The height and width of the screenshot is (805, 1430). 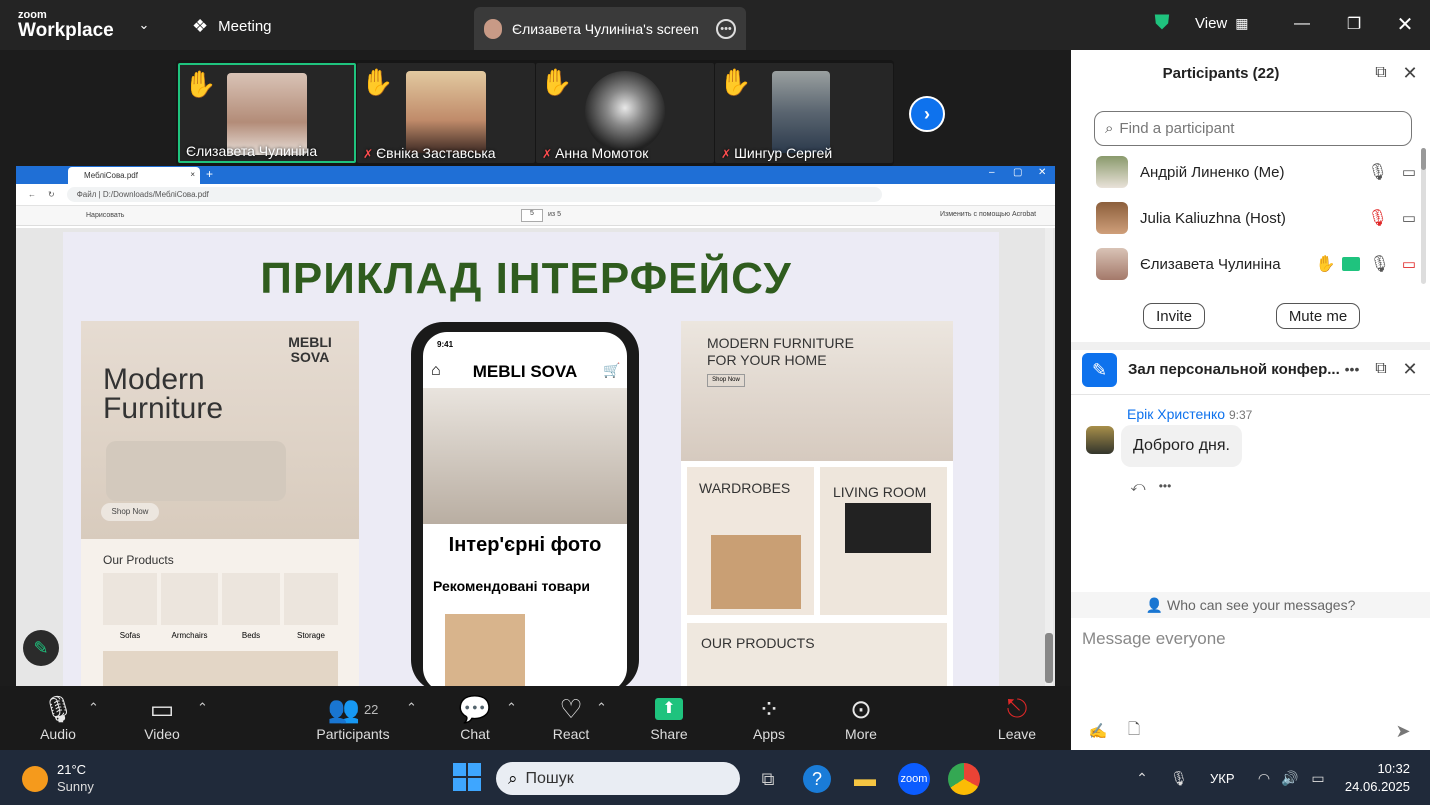 What do you see at coordinates (1240, 415) in the screenshot?
I see `message-time: 9:37` at bounding box center [1240, 415].